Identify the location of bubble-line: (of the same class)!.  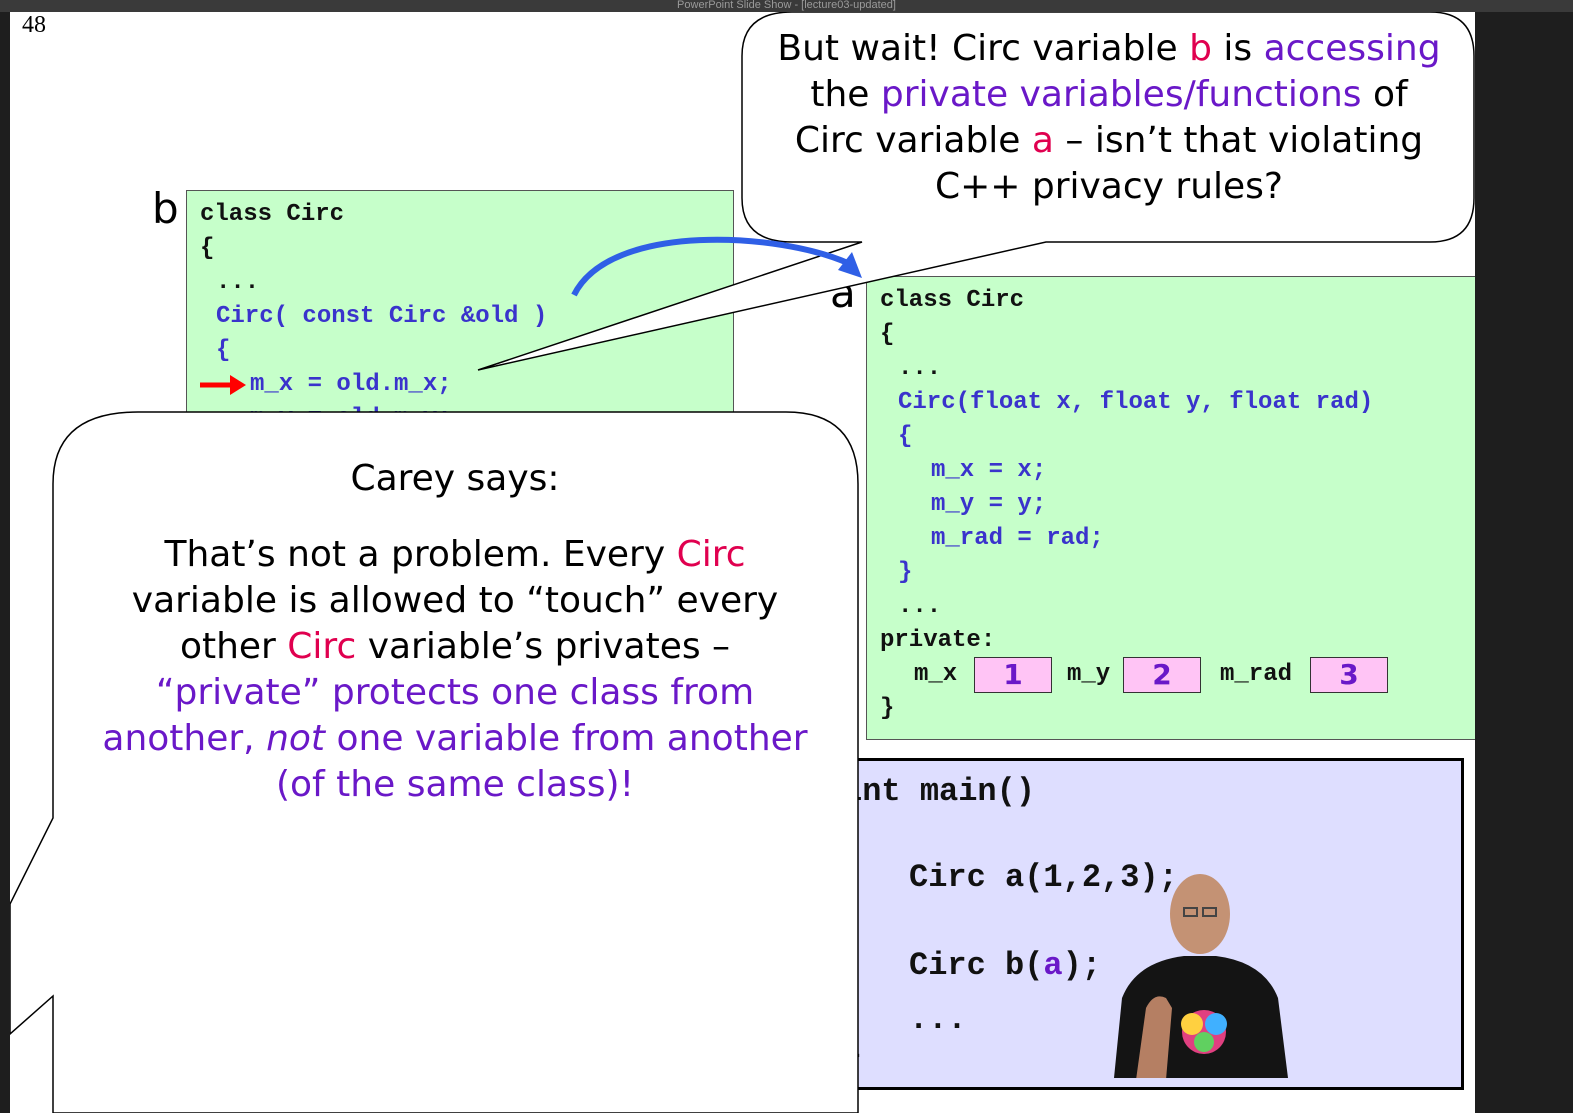
(455, 784).